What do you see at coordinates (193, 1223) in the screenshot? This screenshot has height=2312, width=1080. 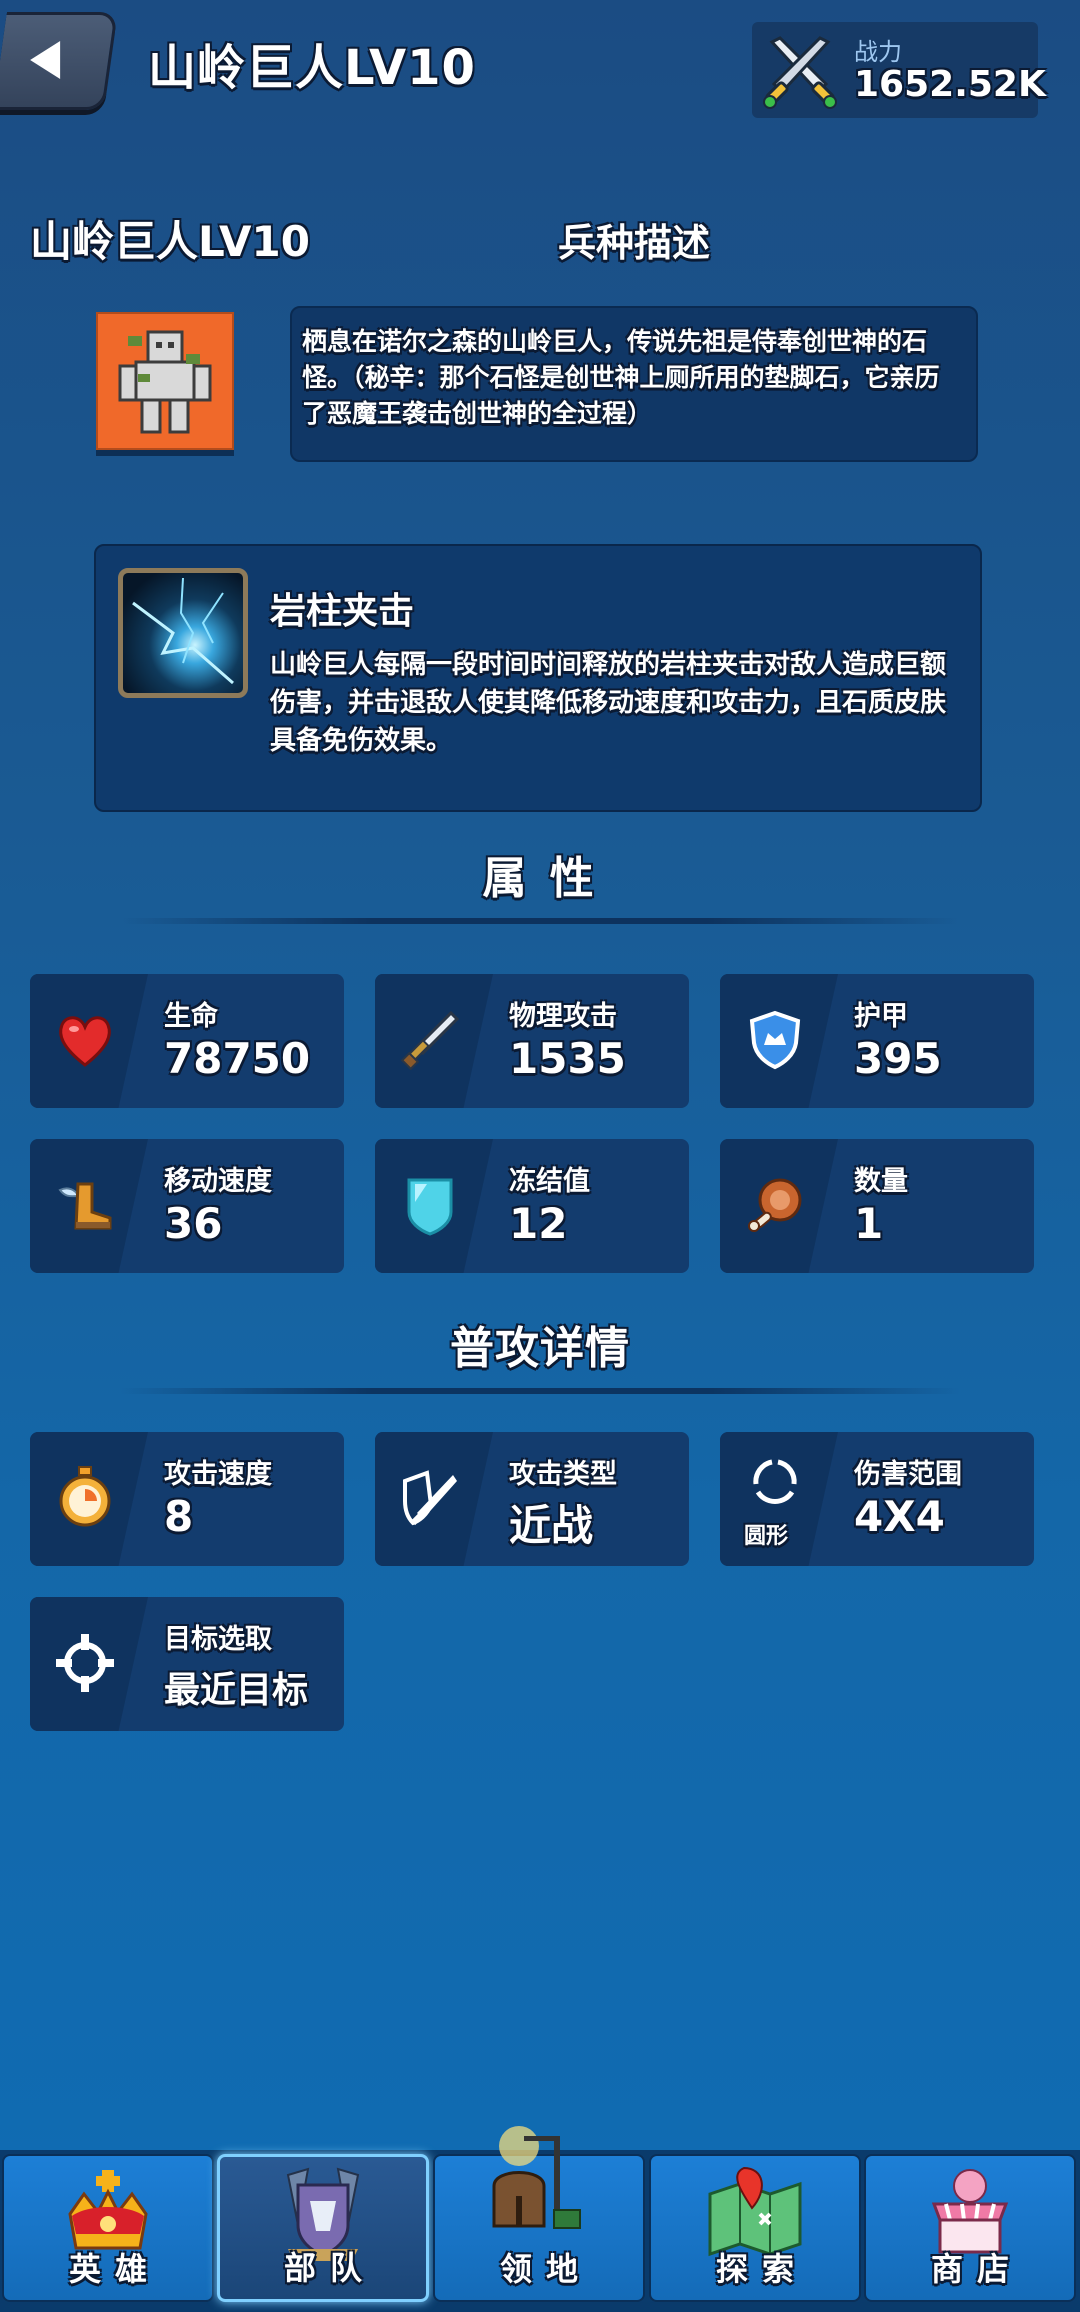 I see `stat-value: 36` at bounding box center [193, 1223].